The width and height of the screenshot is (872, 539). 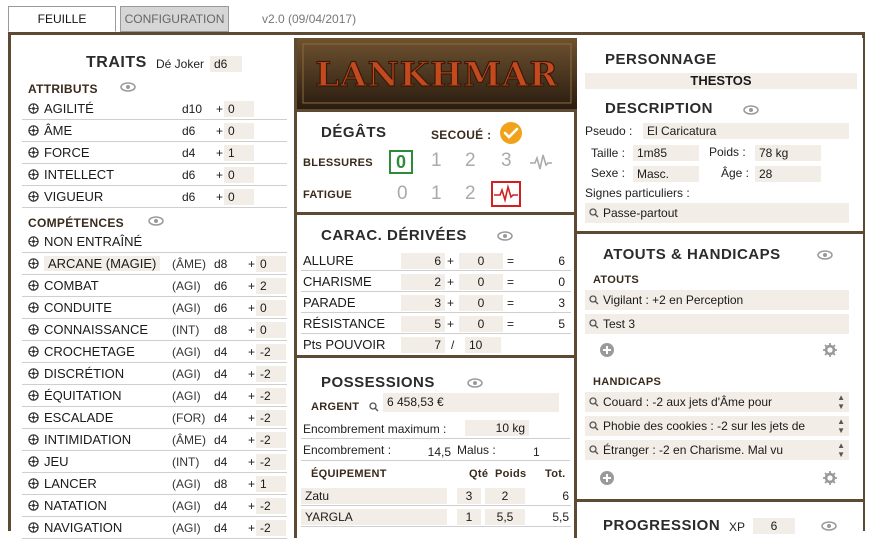 What do you see at coordinates (483, 345) in the screenshot?
I see `pouvoir-max-field: 10` at bounding box center [483, 345].